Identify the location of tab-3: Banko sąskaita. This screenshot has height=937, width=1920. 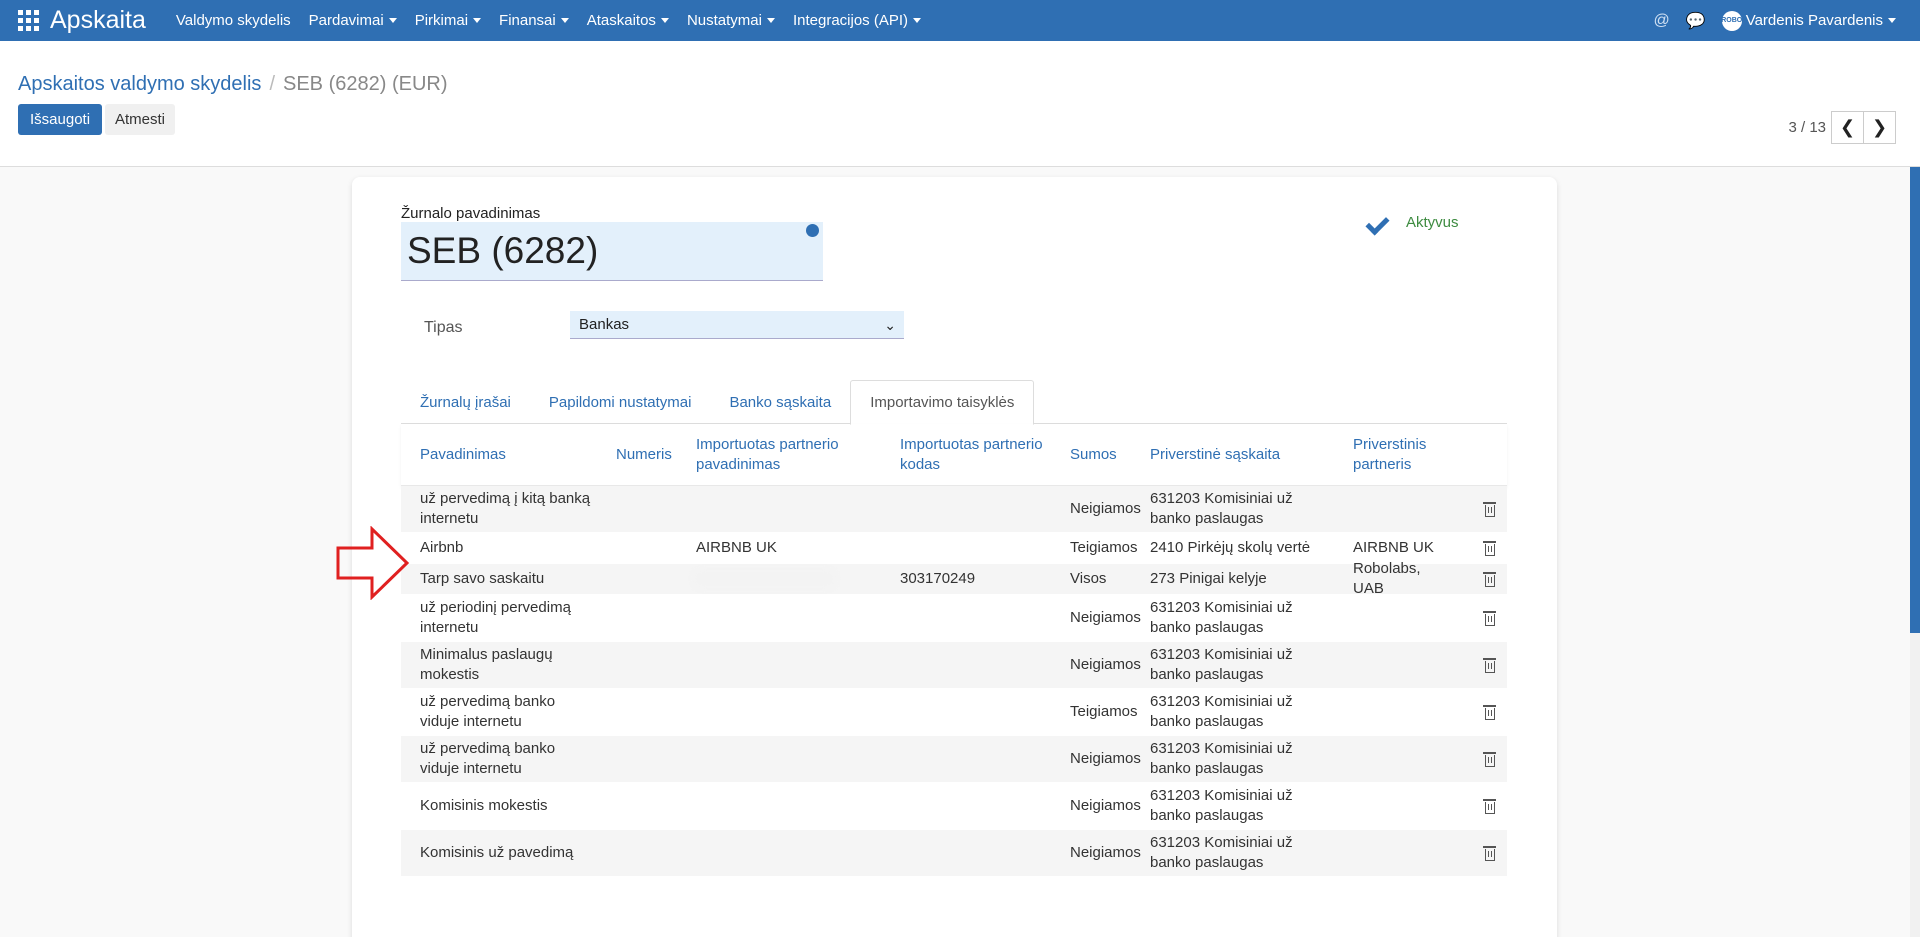
(780, 402).